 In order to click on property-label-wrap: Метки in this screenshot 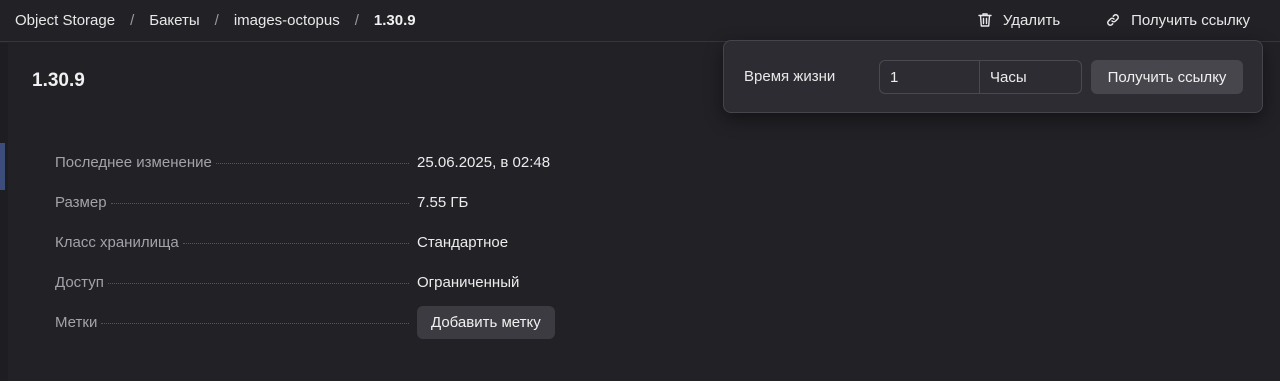, I will do `click(236, 322)`.